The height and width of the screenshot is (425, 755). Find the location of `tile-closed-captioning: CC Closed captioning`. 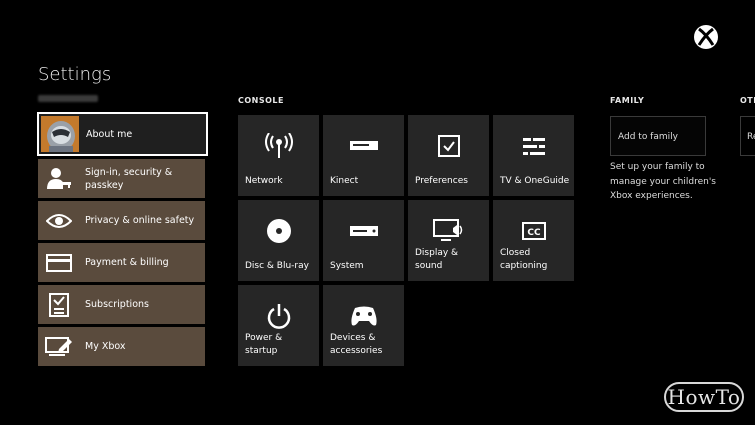

tile-closed-captioning: CC Closed captioning is located at coordinates (533, 240).